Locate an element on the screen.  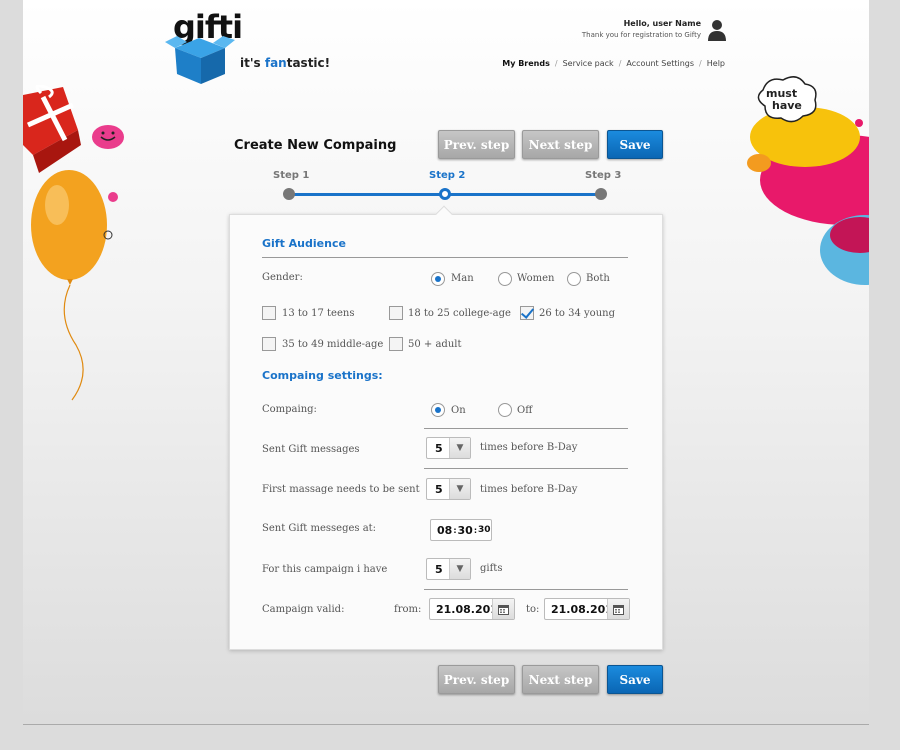
page-title: Create New Compaing is located at coordinates (315, 145).